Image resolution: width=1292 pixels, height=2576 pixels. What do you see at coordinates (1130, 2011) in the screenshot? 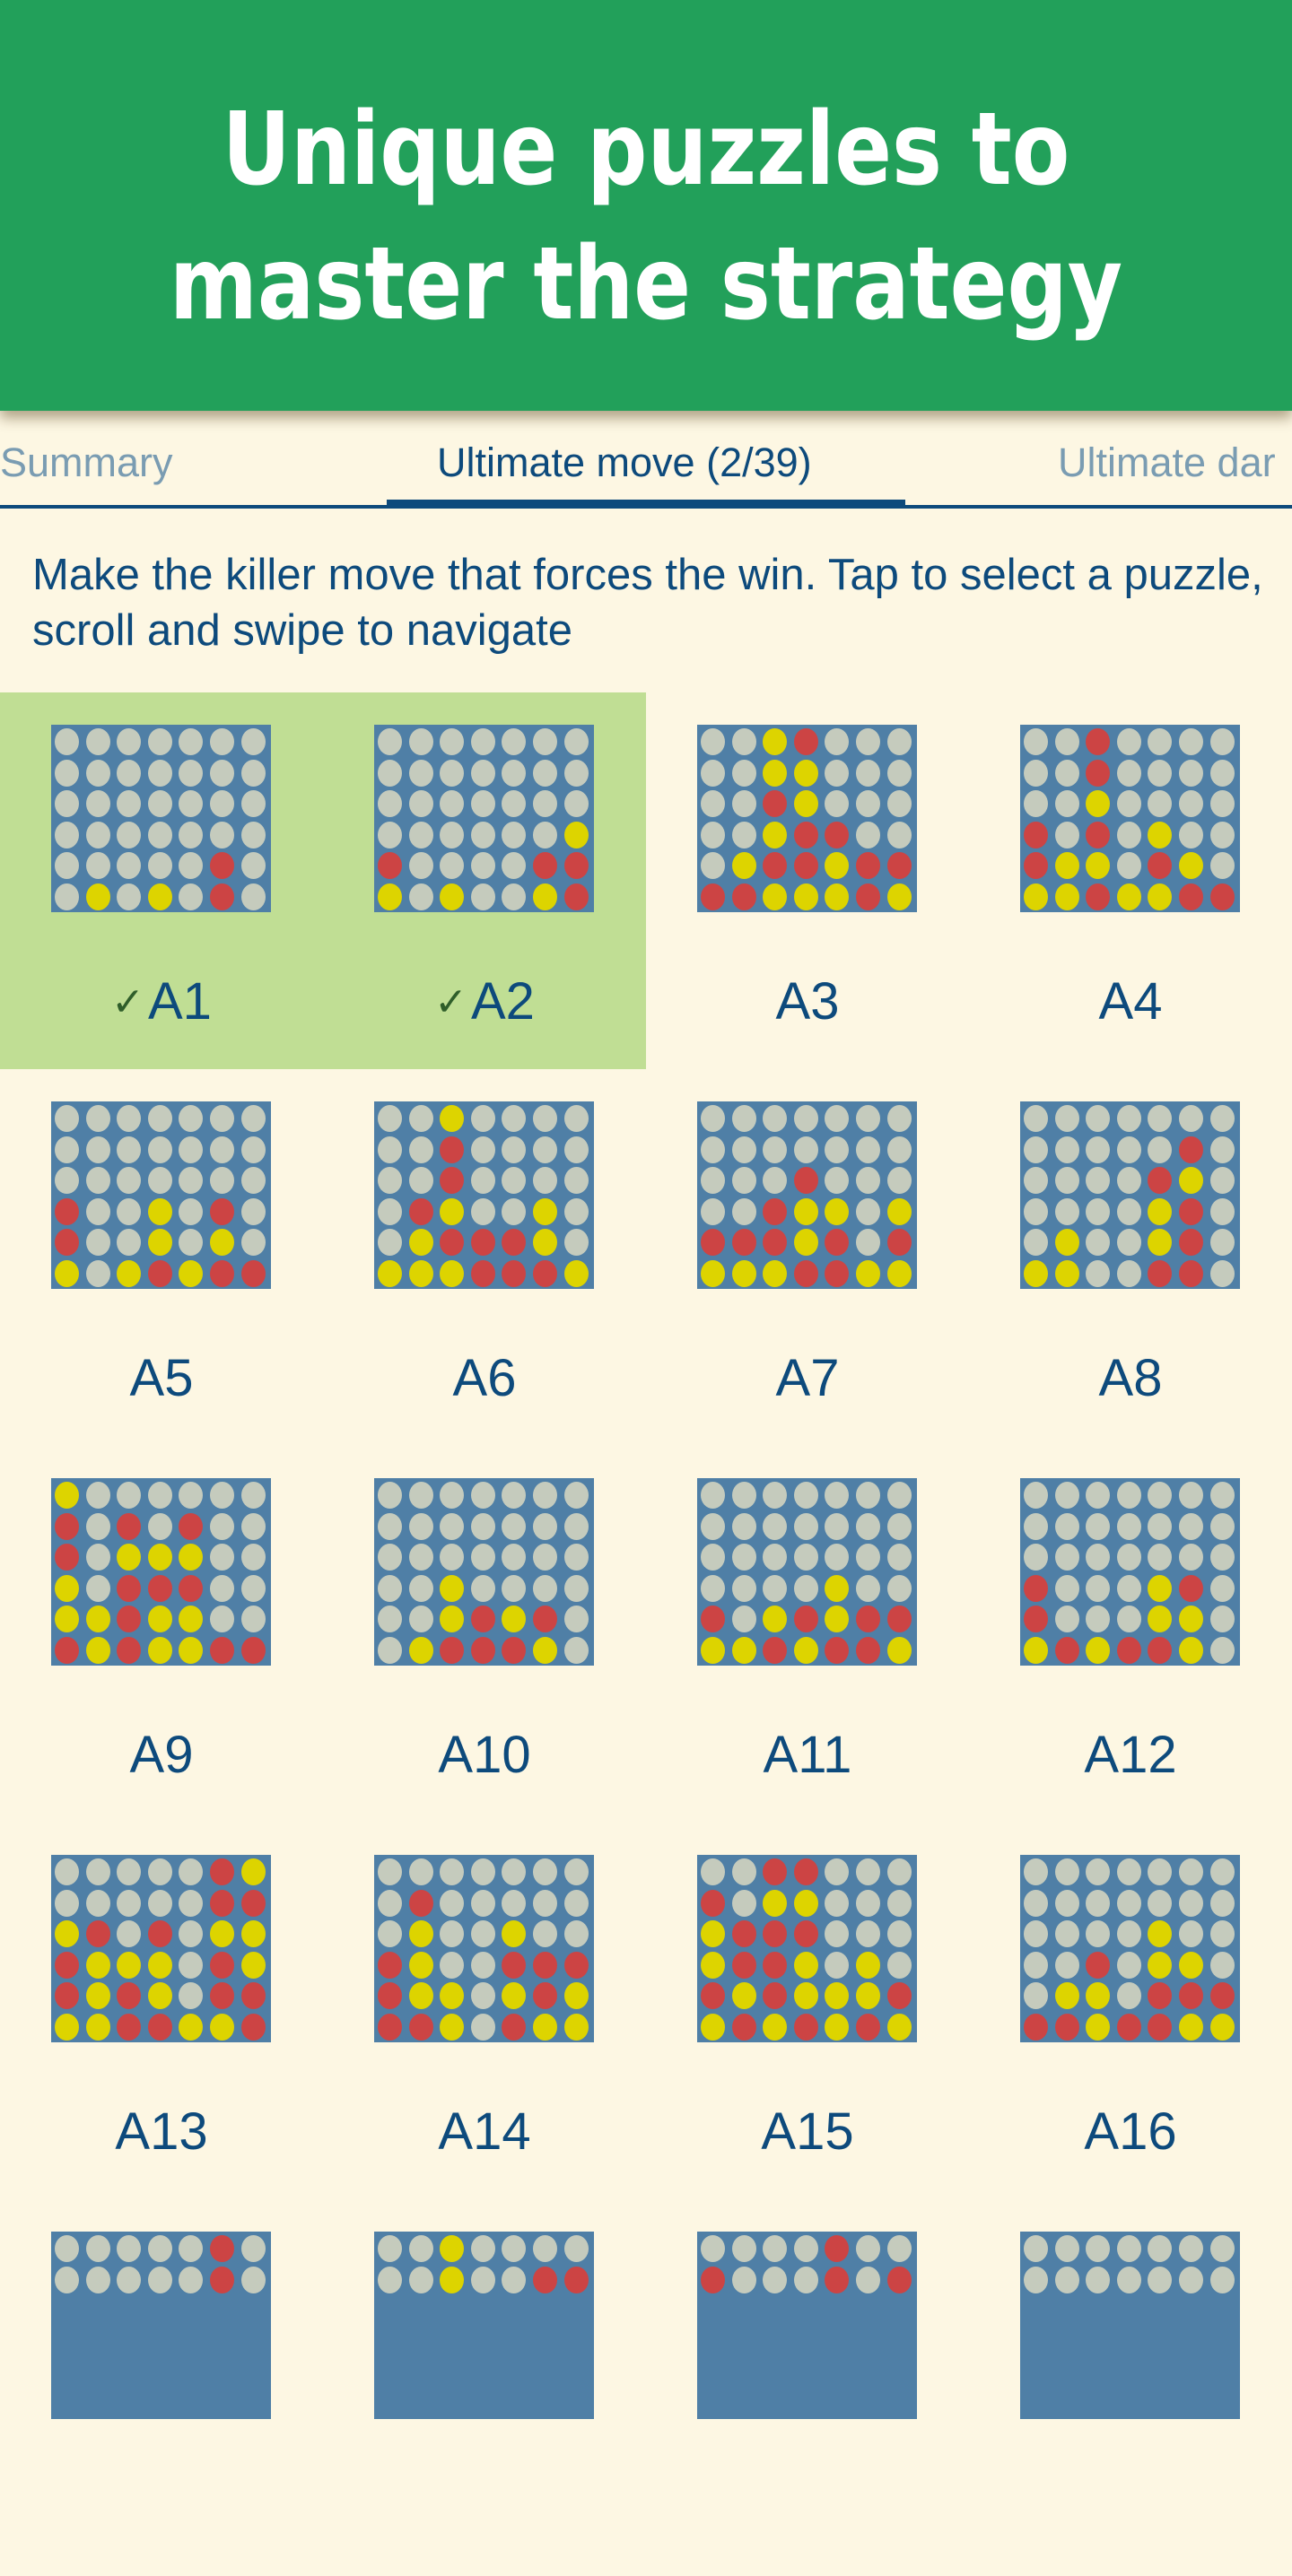
I see `puzzle-tile: A16` at bounding box center [1130, 2011].